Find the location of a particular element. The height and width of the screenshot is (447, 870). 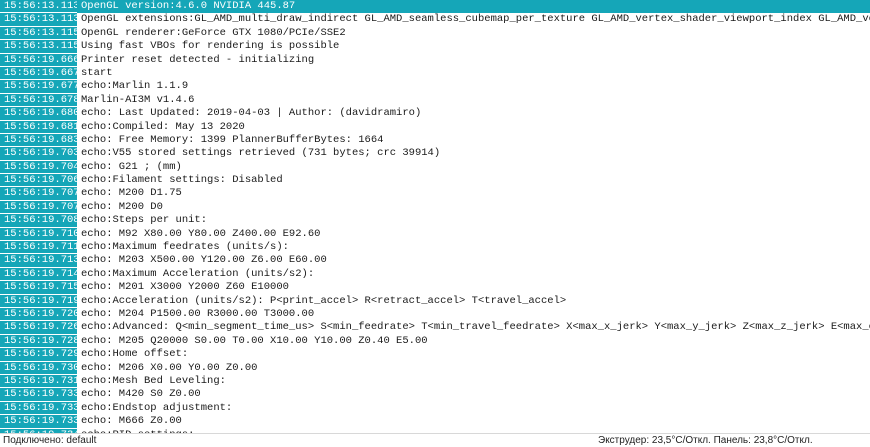

log-message: echo: G21 ; (mm) is located at coordinates (131, 166).